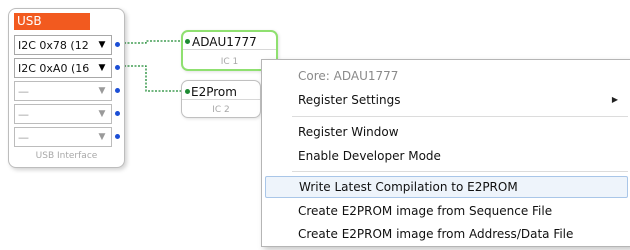 This screenshot has height=250, width=630. I want to click on menu-item-write-latest-compilation: Write Latest Compilation to E2PROM, so click(446, 187).